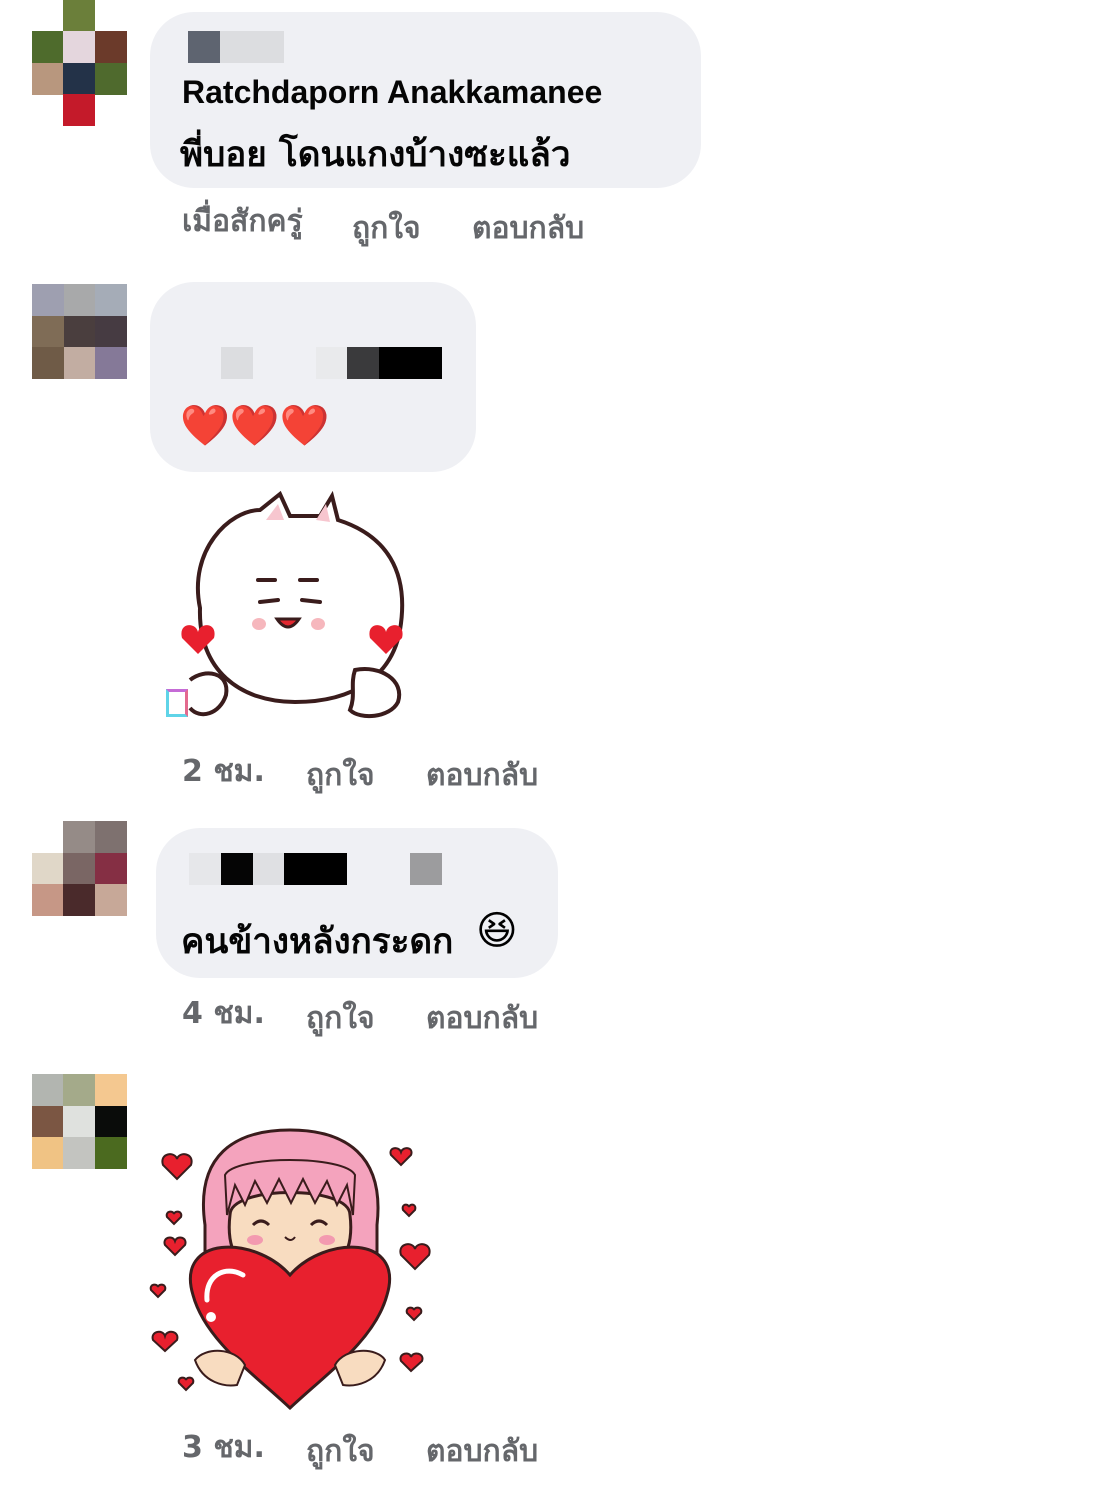 The height and width of the screenshot is (1485, 1104). Describe the element at coordinates (290, 607) in the screenshot. I see `white-cat-hearts-sticker` at that location.